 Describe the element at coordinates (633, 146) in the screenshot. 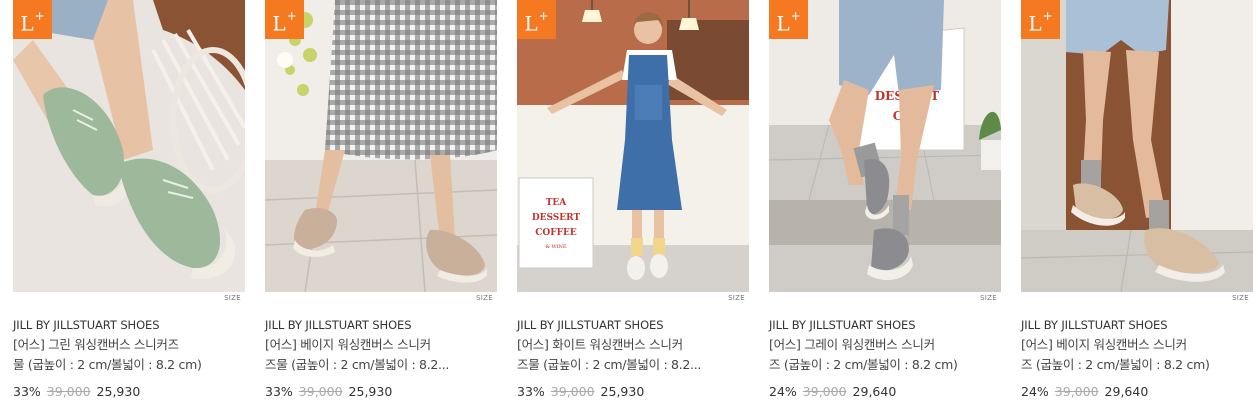

I see `product-image: TEA DESSERT COFFEE & WINE L+` at that location.